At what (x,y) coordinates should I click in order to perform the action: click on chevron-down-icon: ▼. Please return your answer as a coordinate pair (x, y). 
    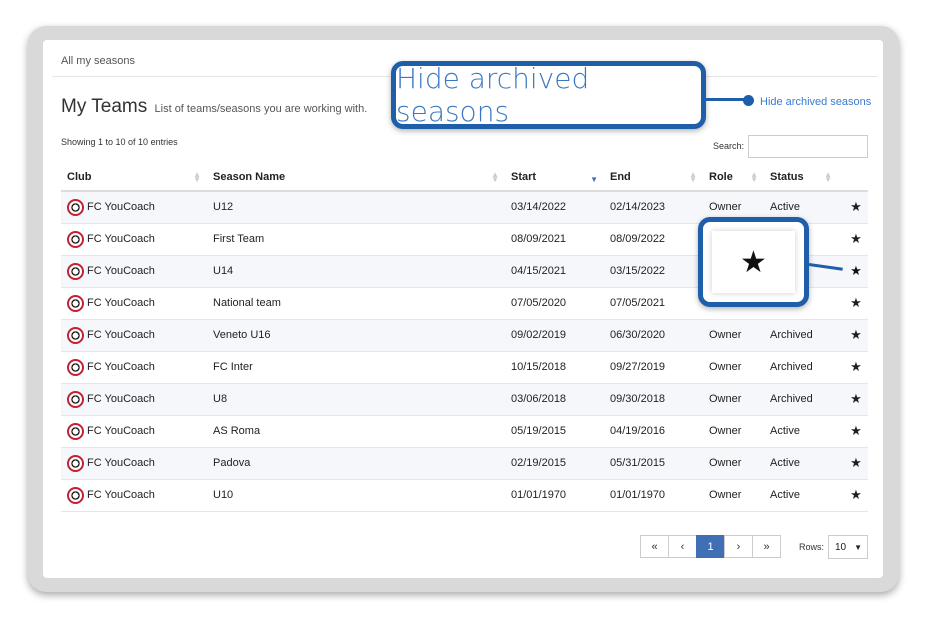
    Looking at the image, I should click on (858, 547).